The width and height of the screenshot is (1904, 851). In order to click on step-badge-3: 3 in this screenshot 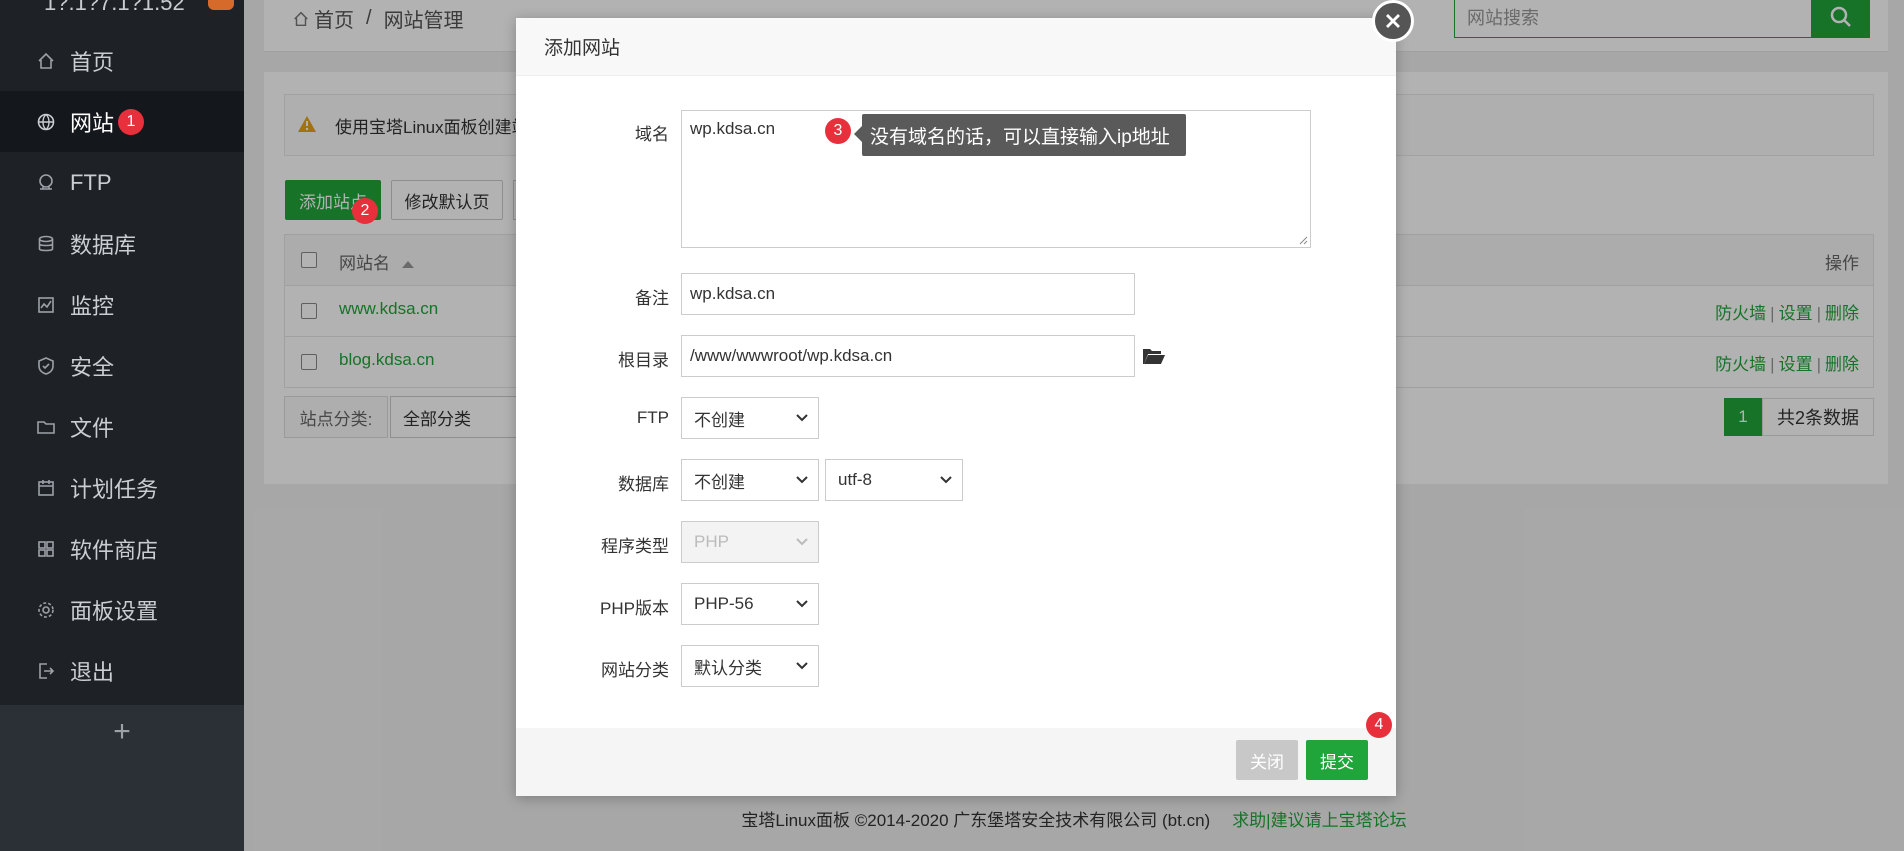, I will do `click(838, 131)`.